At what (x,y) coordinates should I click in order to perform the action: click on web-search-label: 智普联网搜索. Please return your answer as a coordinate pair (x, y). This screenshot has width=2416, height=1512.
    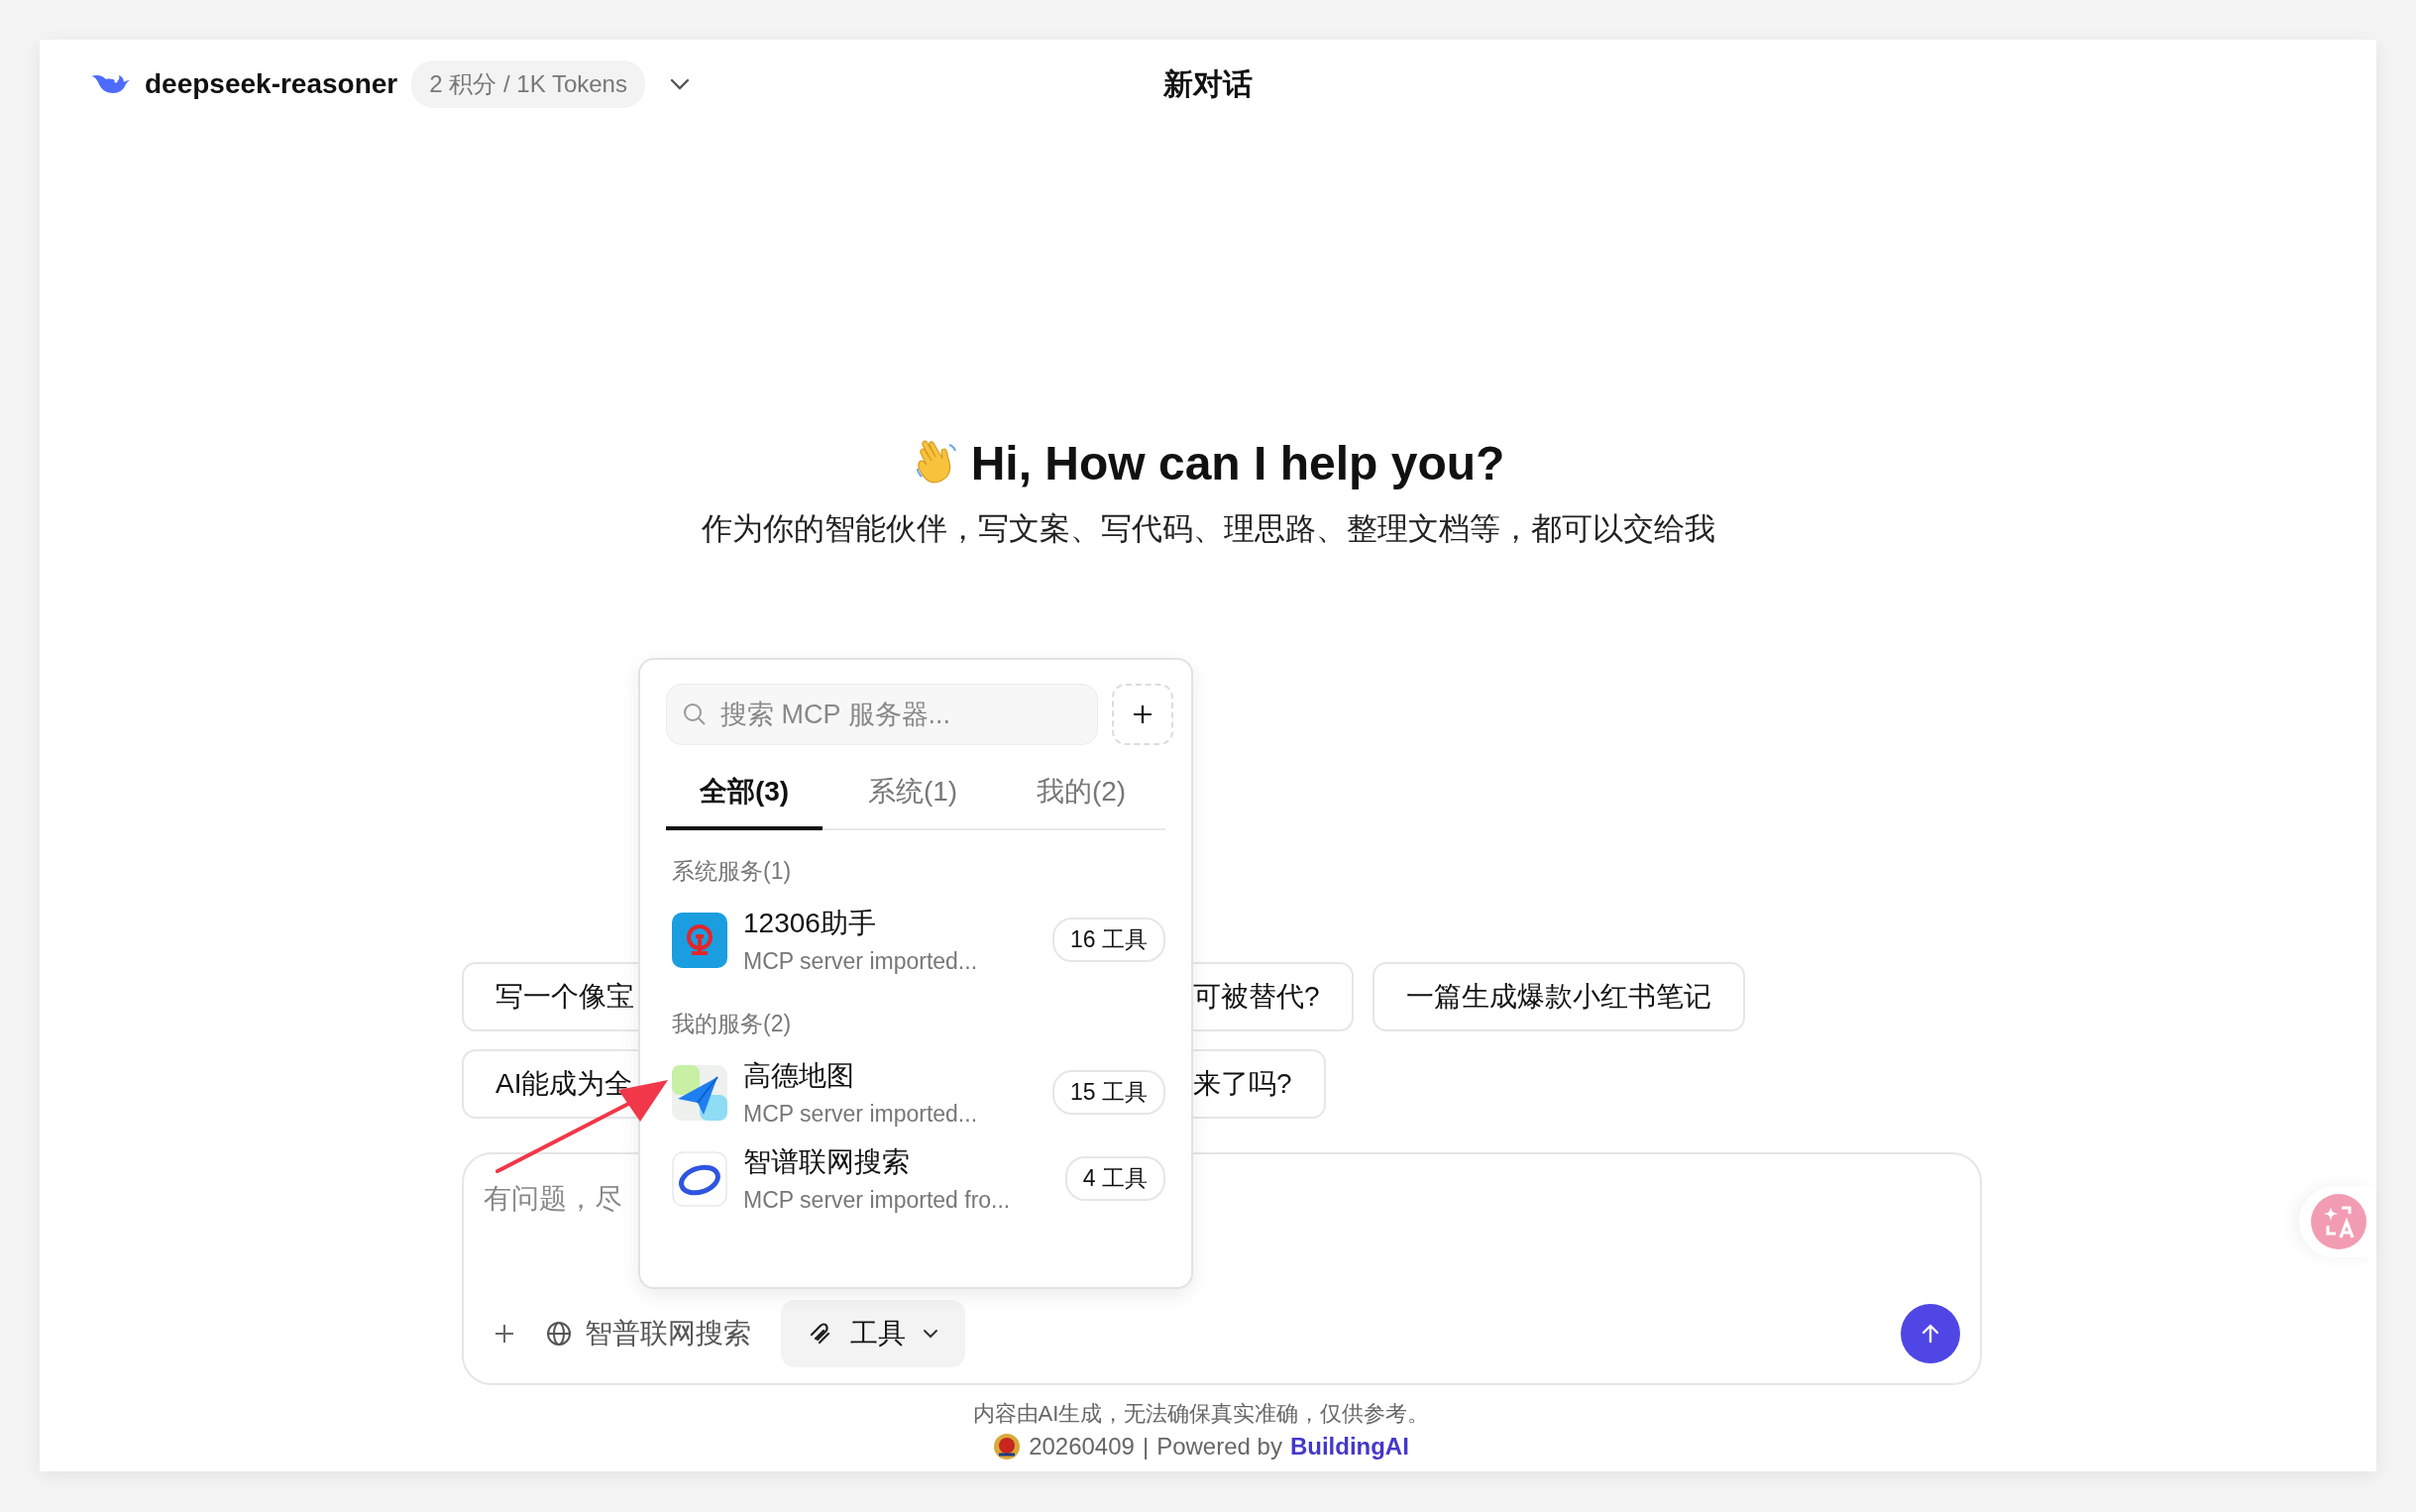
    Looking at the image, I should click on (668, 1333).